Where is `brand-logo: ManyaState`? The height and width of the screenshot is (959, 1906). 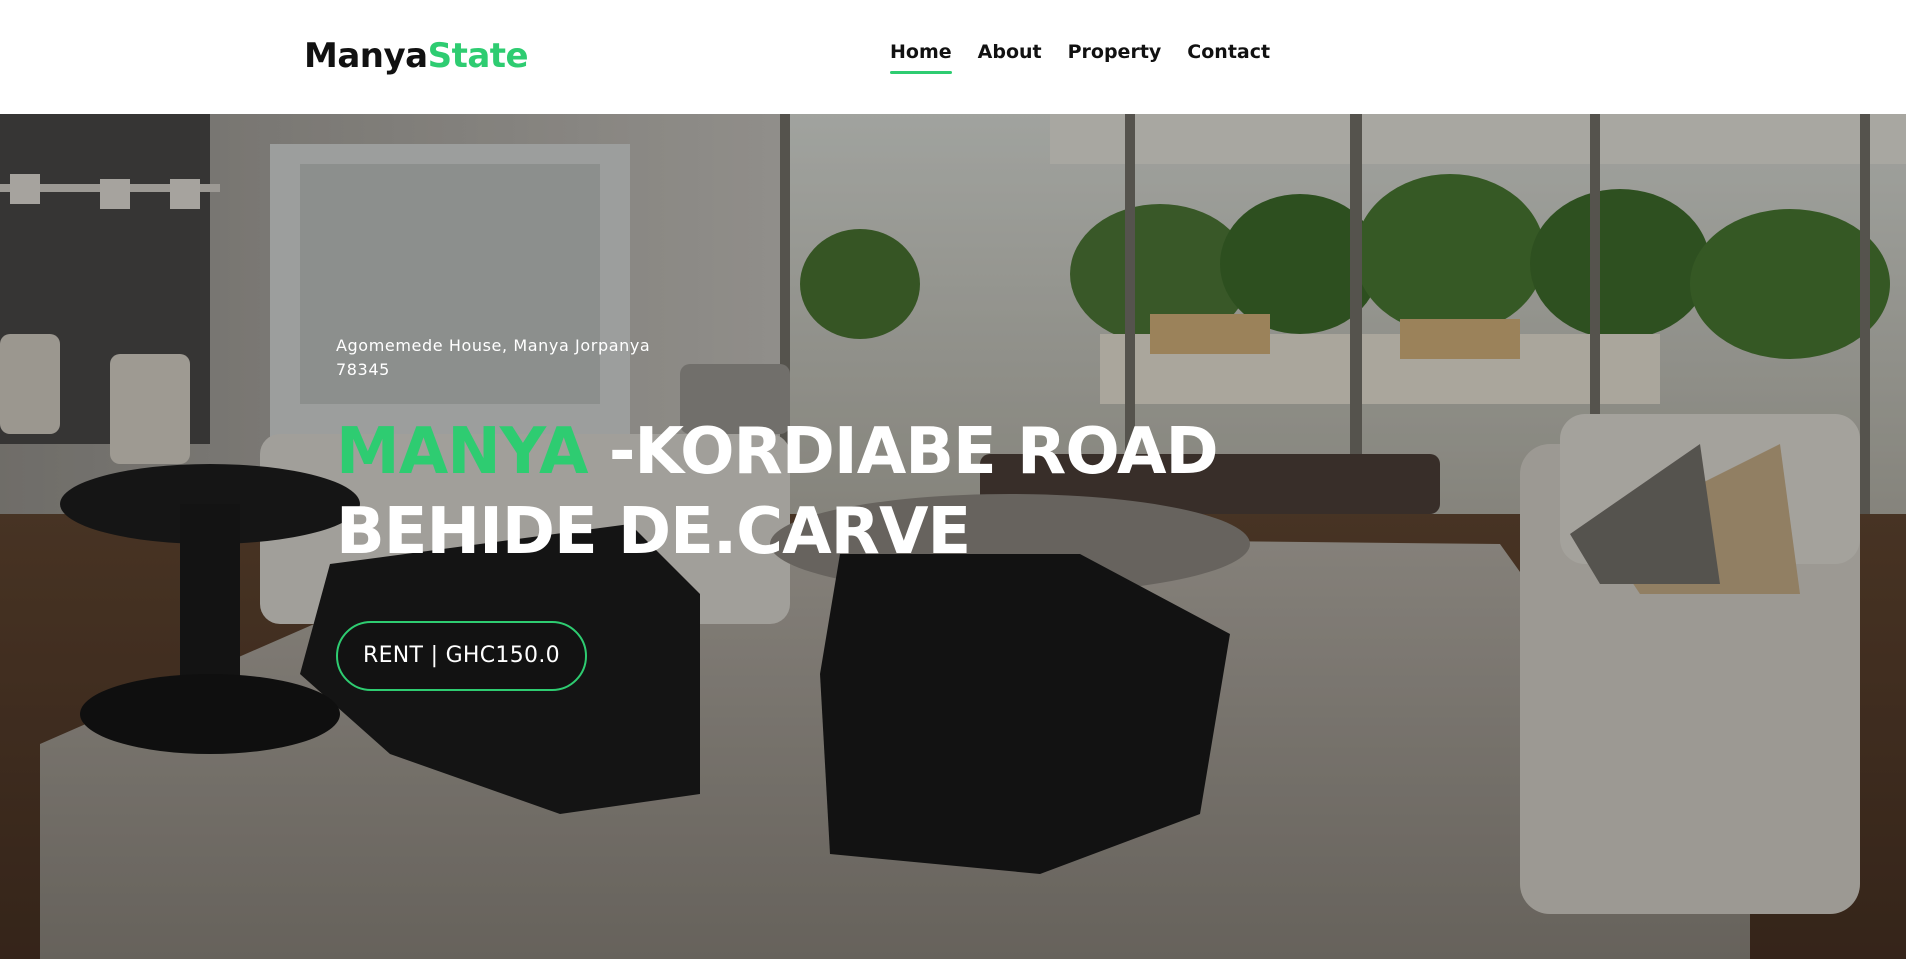
brand-logo: ManyaState is located at coordinates (416, 56).